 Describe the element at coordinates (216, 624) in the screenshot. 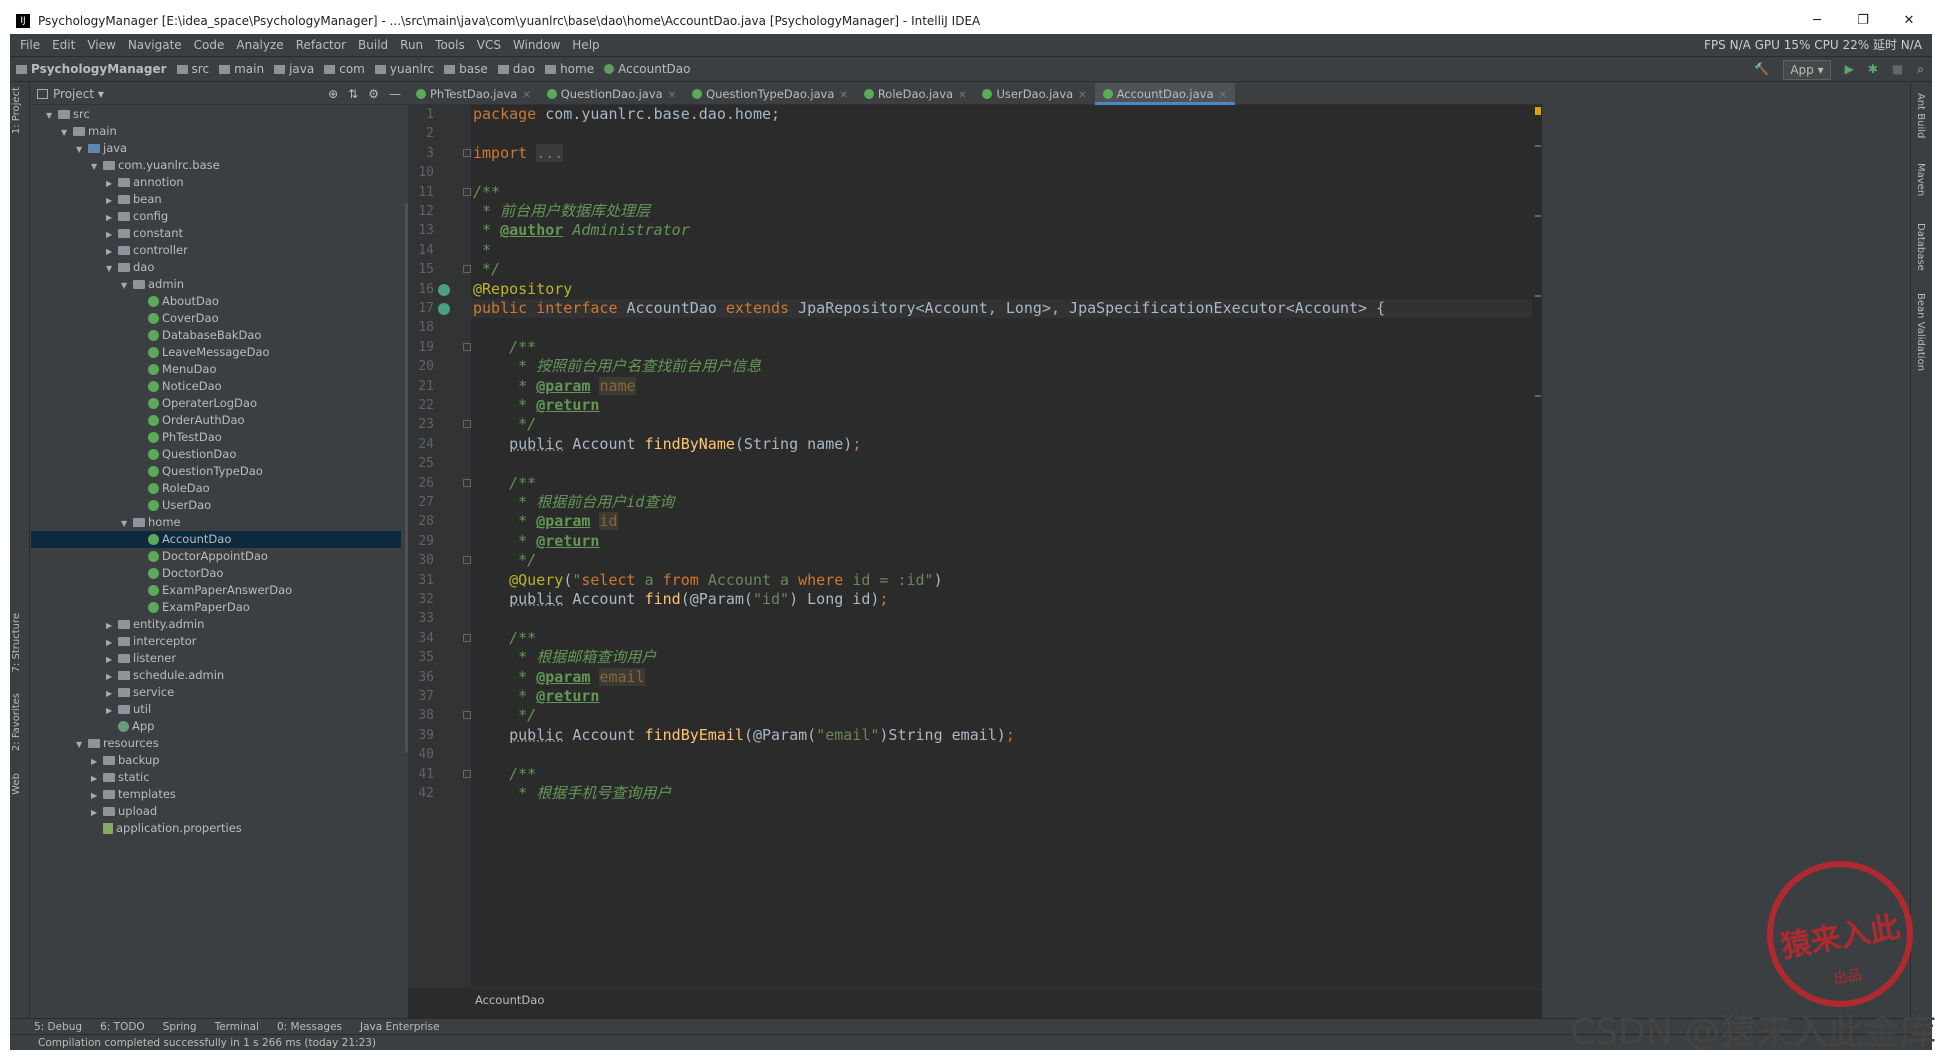

I see `tree-folder: ▶ entity.admin` at that location.